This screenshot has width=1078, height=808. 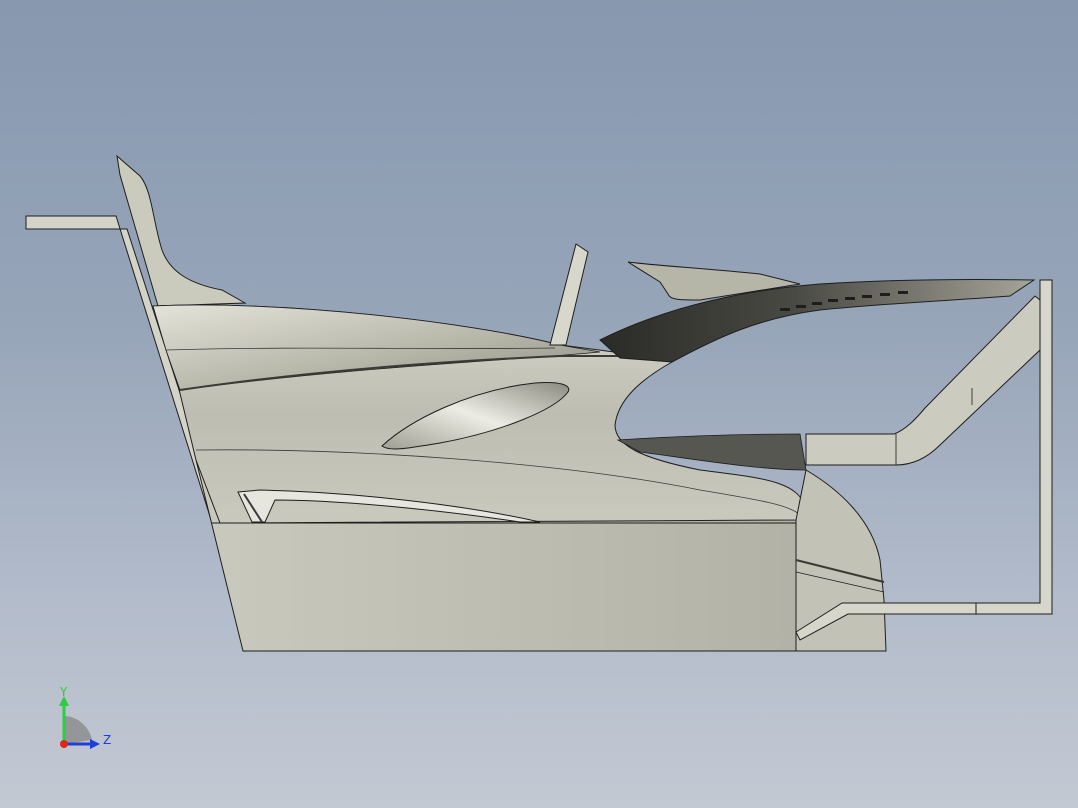 I want to click on rear-strut, so click(x=923, y=380).